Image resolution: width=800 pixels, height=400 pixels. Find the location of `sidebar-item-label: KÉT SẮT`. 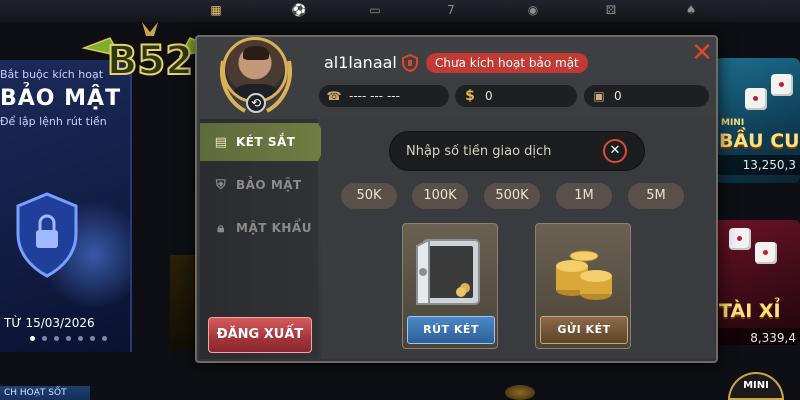

sidebar-item-label: KÉT SẮT is located at coordinates (266, 142).